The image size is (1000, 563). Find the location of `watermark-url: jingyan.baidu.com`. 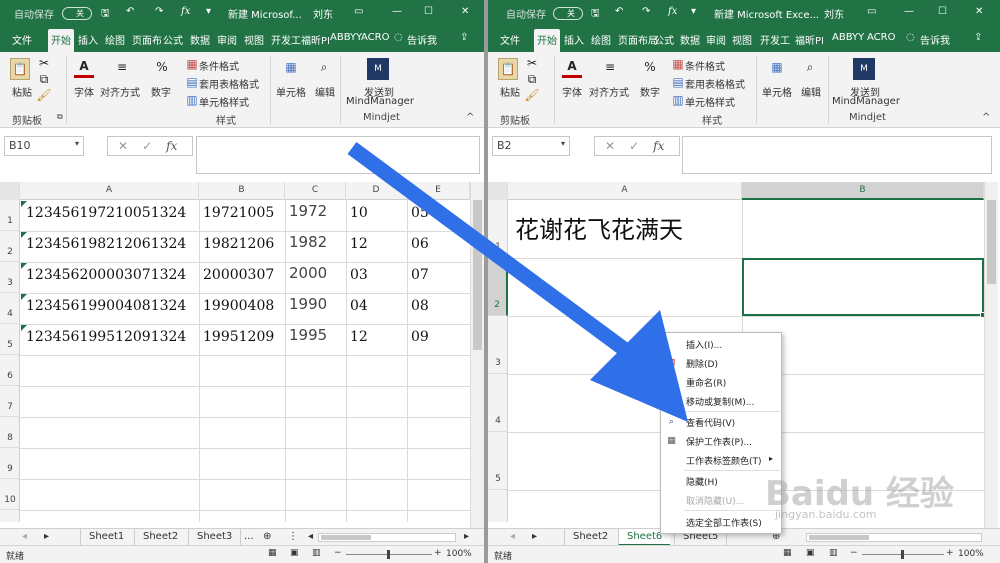

watermark-url: jingyan.baidu.com is located at coordinates (826, 514).